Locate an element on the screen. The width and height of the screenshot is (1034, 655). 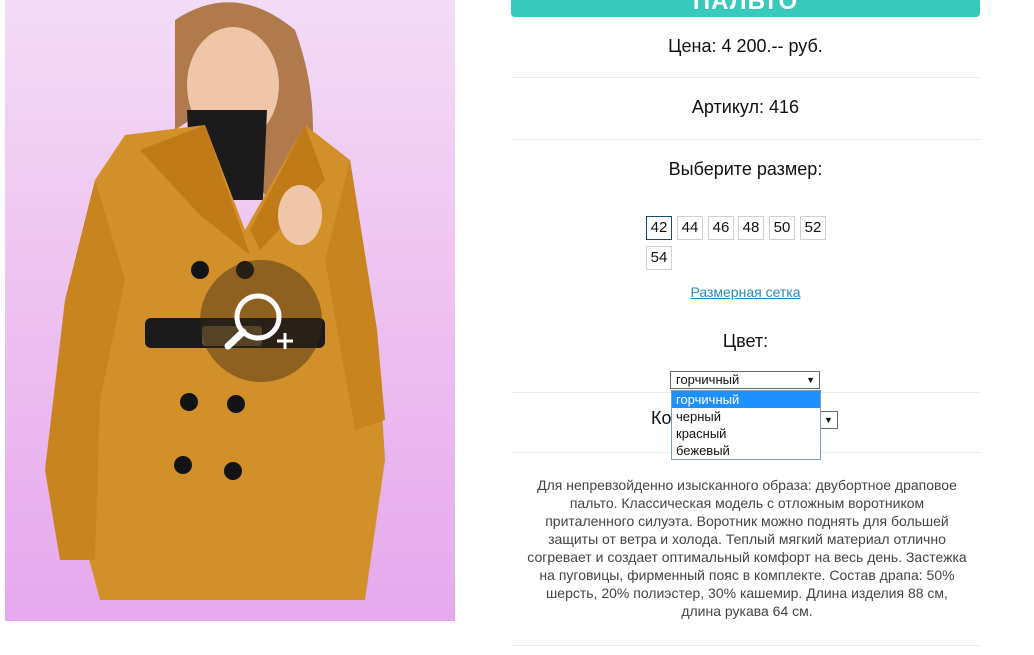
size-option-44: 44 is located at coordinates (690, 228).